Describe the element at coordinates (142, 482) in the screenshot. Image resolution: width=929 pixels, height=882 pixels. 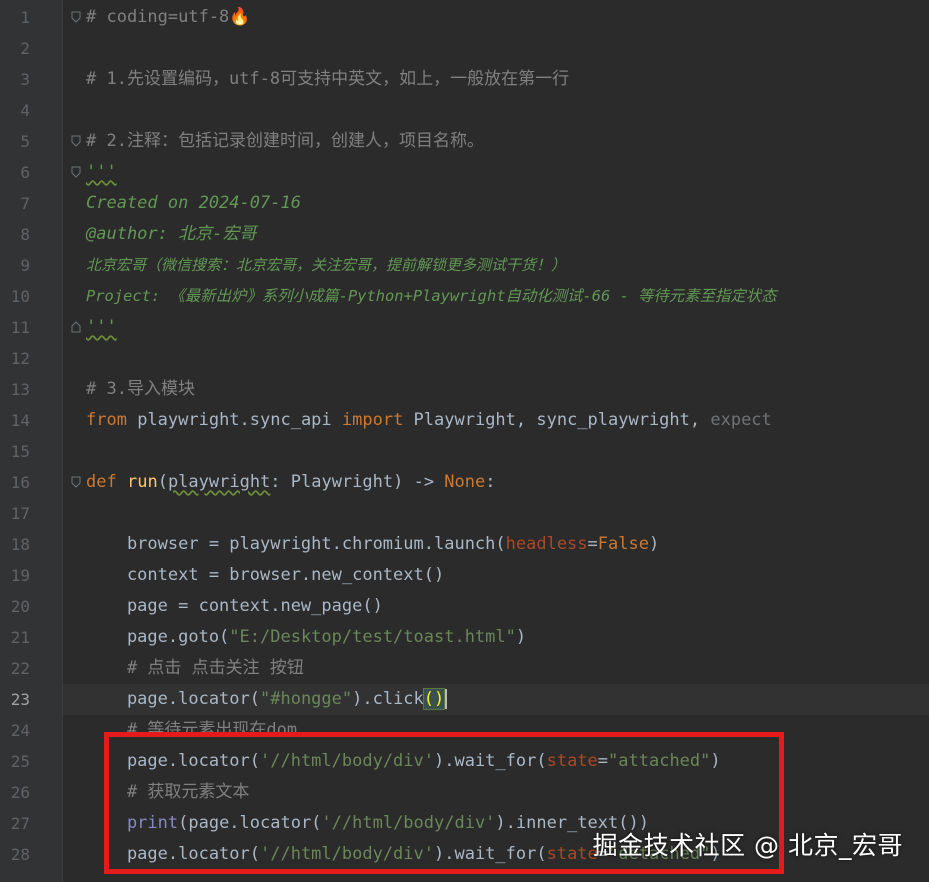
I see `function-name: run` at that location.